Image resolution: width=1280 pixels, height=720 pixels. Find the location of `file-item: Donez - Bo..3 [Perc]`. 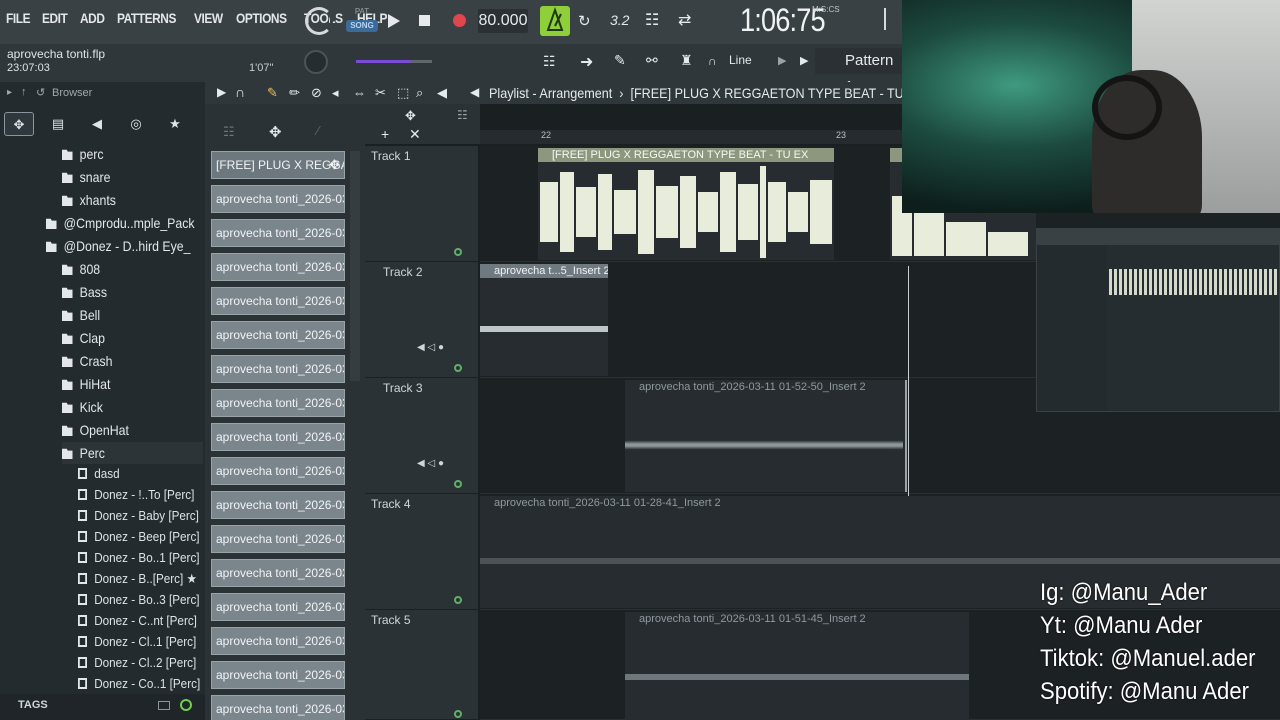

file-item: Donez - Bo..3 [Perc] is located at coordinates (139, 599).